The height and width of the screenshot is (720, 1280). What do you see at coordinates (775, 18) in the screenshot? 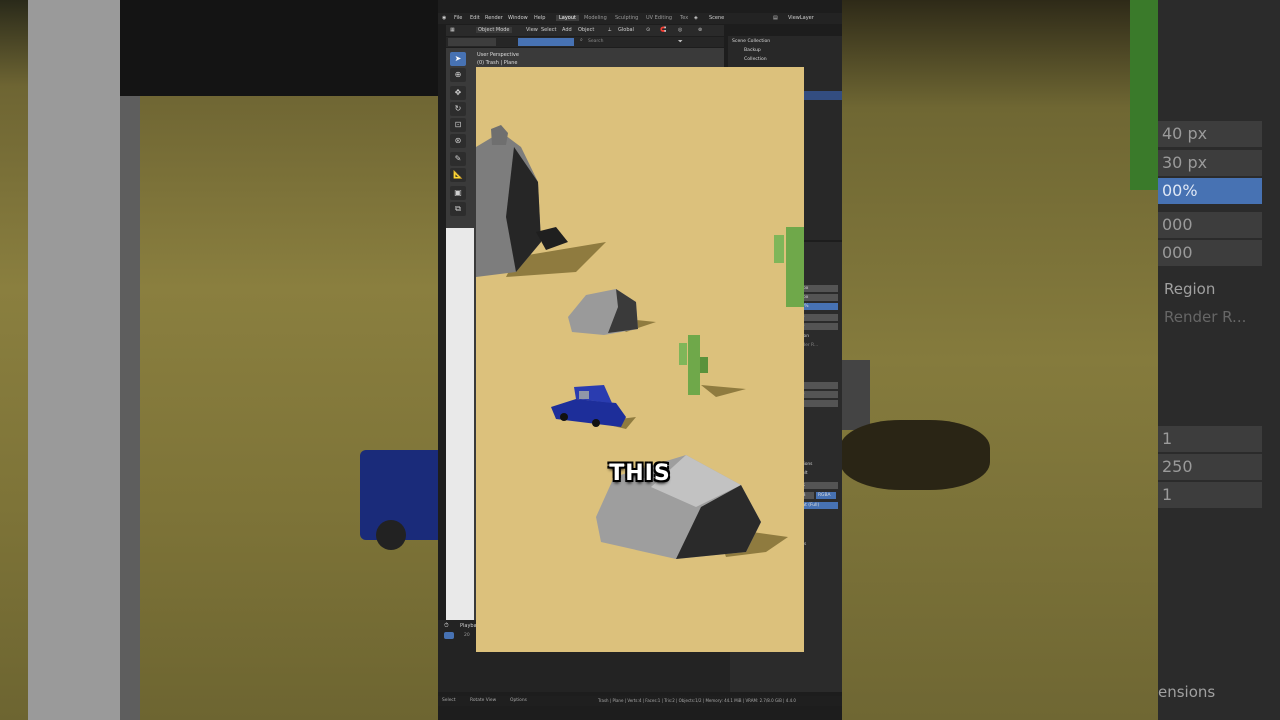
I see `view-layer-icon: ▤` at bounding box center [775, 18].